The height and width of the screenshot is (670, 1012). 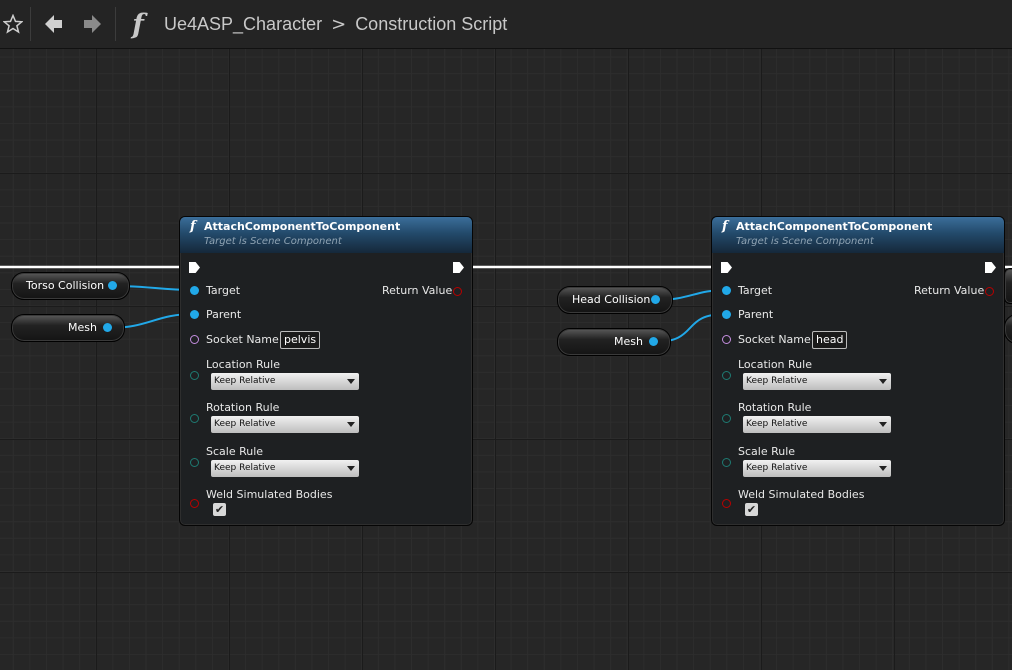 I want to click on variable-label: Torso Collision, so click(x=65, y=285).